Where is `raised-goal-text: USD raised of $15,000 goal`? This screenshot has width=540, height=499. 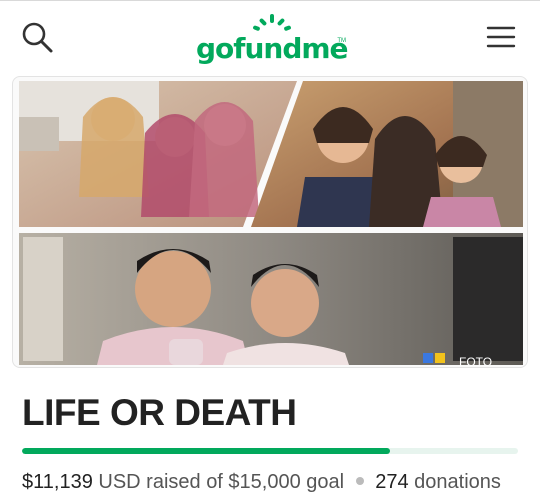
raised-goal-text: USD raised of $15,000 goal is located at coordinates (221, 482).